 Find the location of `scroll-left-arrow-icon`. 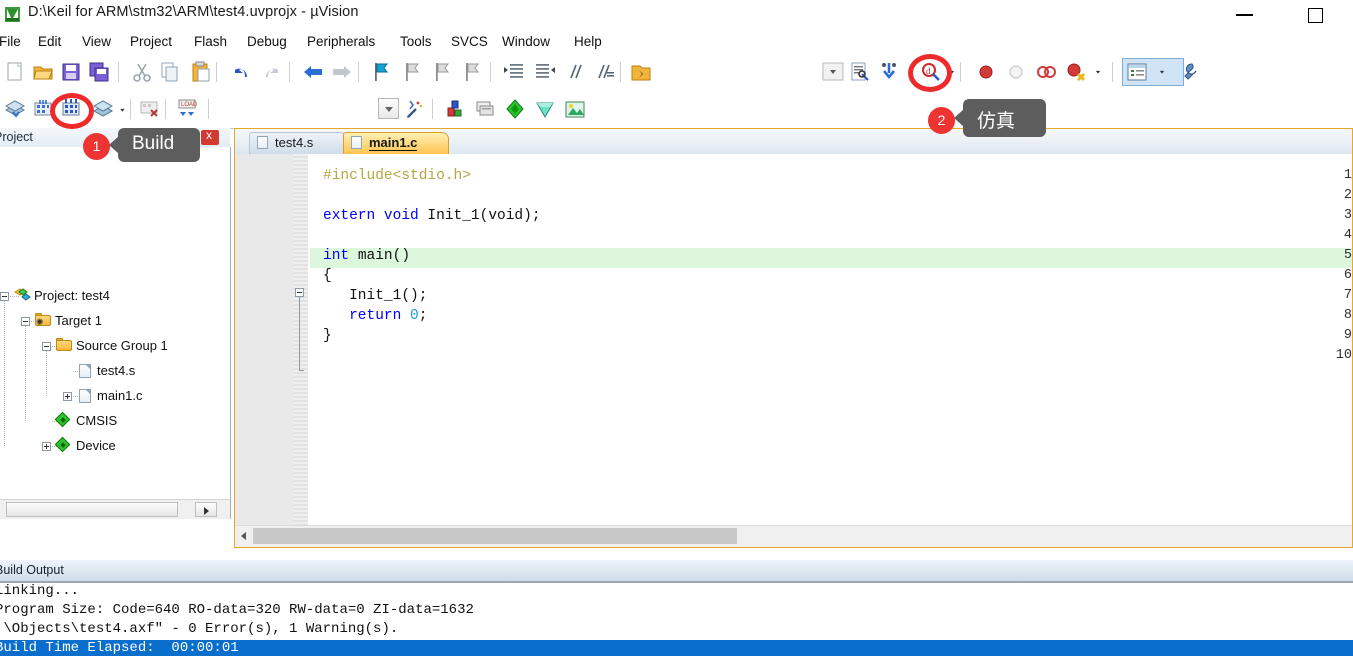

scroll-left-arrow-icon is located at coordinates (244, 536).